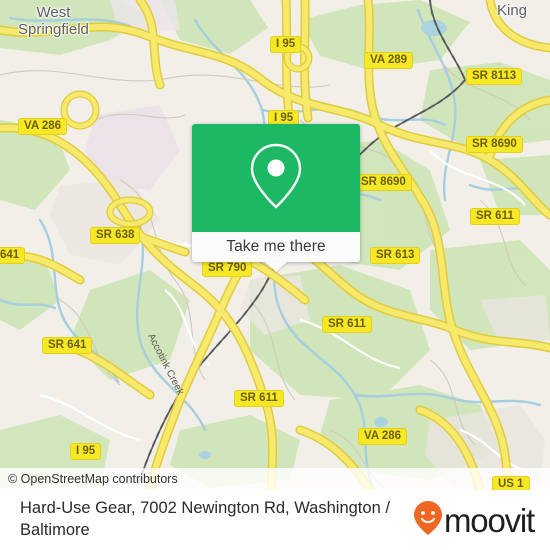 The width and height of the screenshot is (550, 550). I want to click on attribution-text: © OpenStreetMap contributors, so click(93, 479).